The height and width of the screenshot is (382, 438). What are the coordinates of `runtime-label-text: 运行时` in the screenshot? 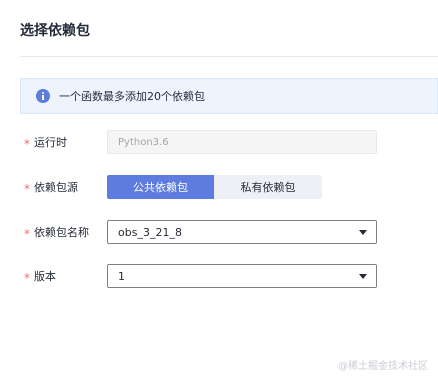 It's located at (50, 142).